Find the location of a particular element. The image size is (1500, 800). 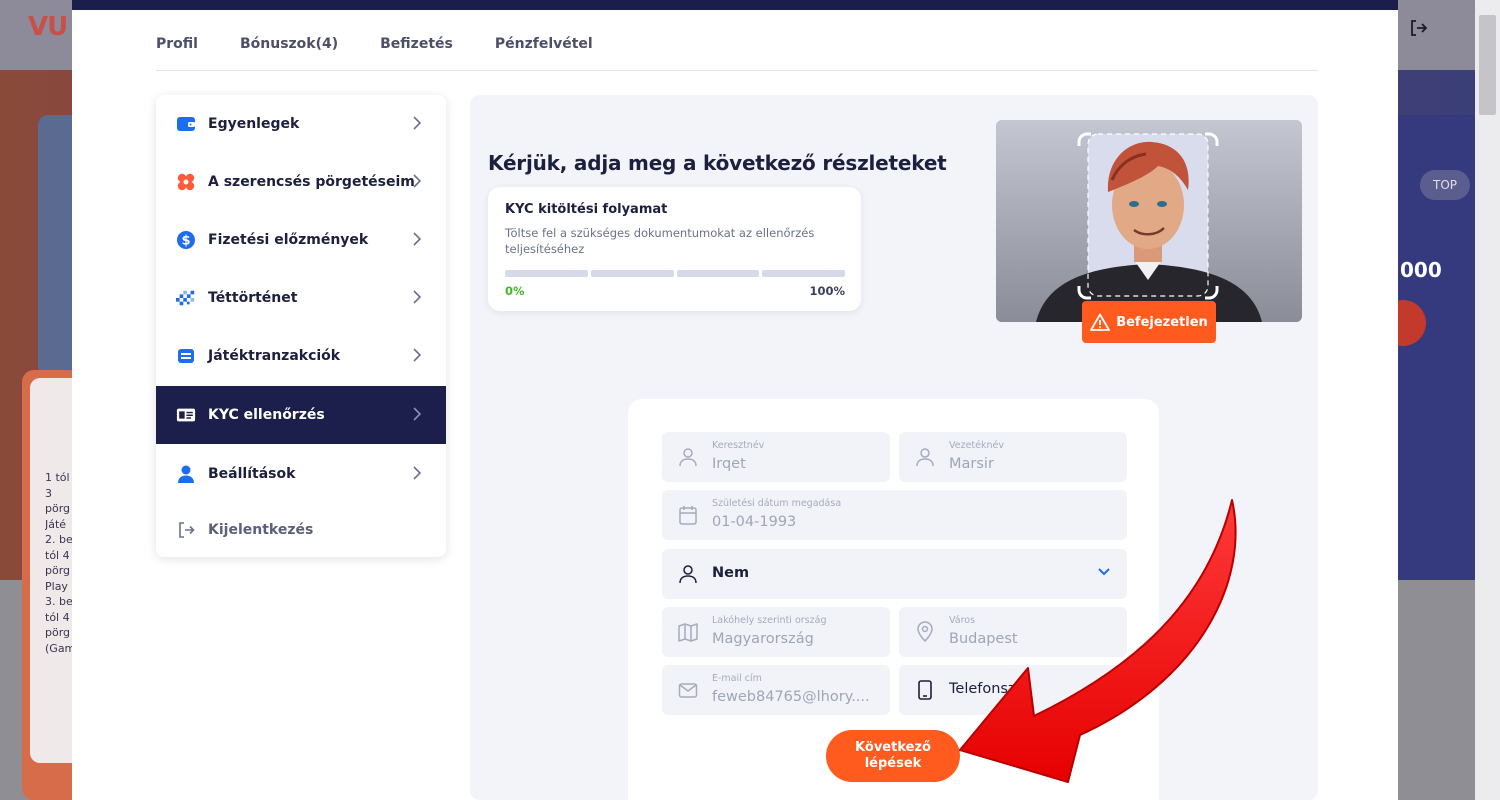

menu-item-lucky-spins: A szerencsés pörgetéseim is located at coordinates (301, 182).